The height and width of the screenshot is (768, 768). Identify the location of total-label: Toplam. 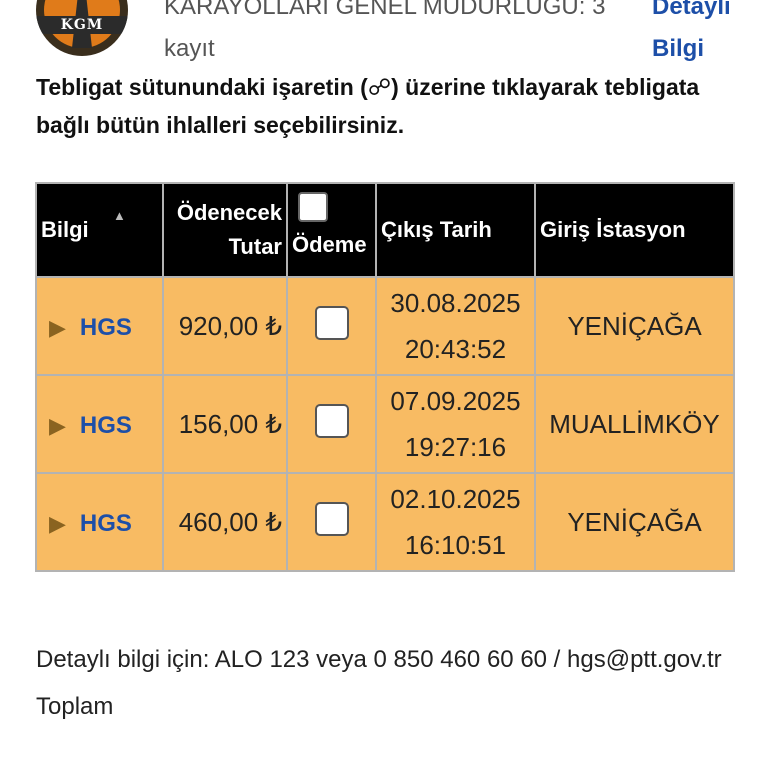
(75, 706).